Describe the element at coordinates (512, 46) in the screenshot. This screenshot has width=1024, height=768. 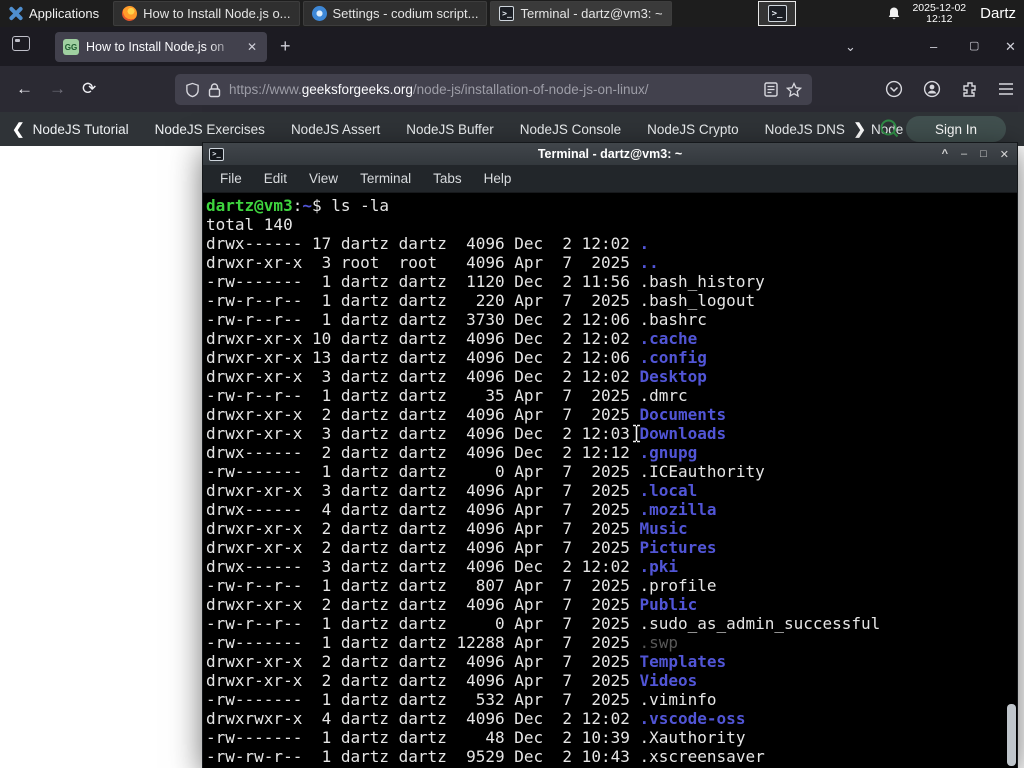
I see `browser-tab-bar: GG How to Install Node.js on ✕ + ⌄ – ▢ ✕` at that location.